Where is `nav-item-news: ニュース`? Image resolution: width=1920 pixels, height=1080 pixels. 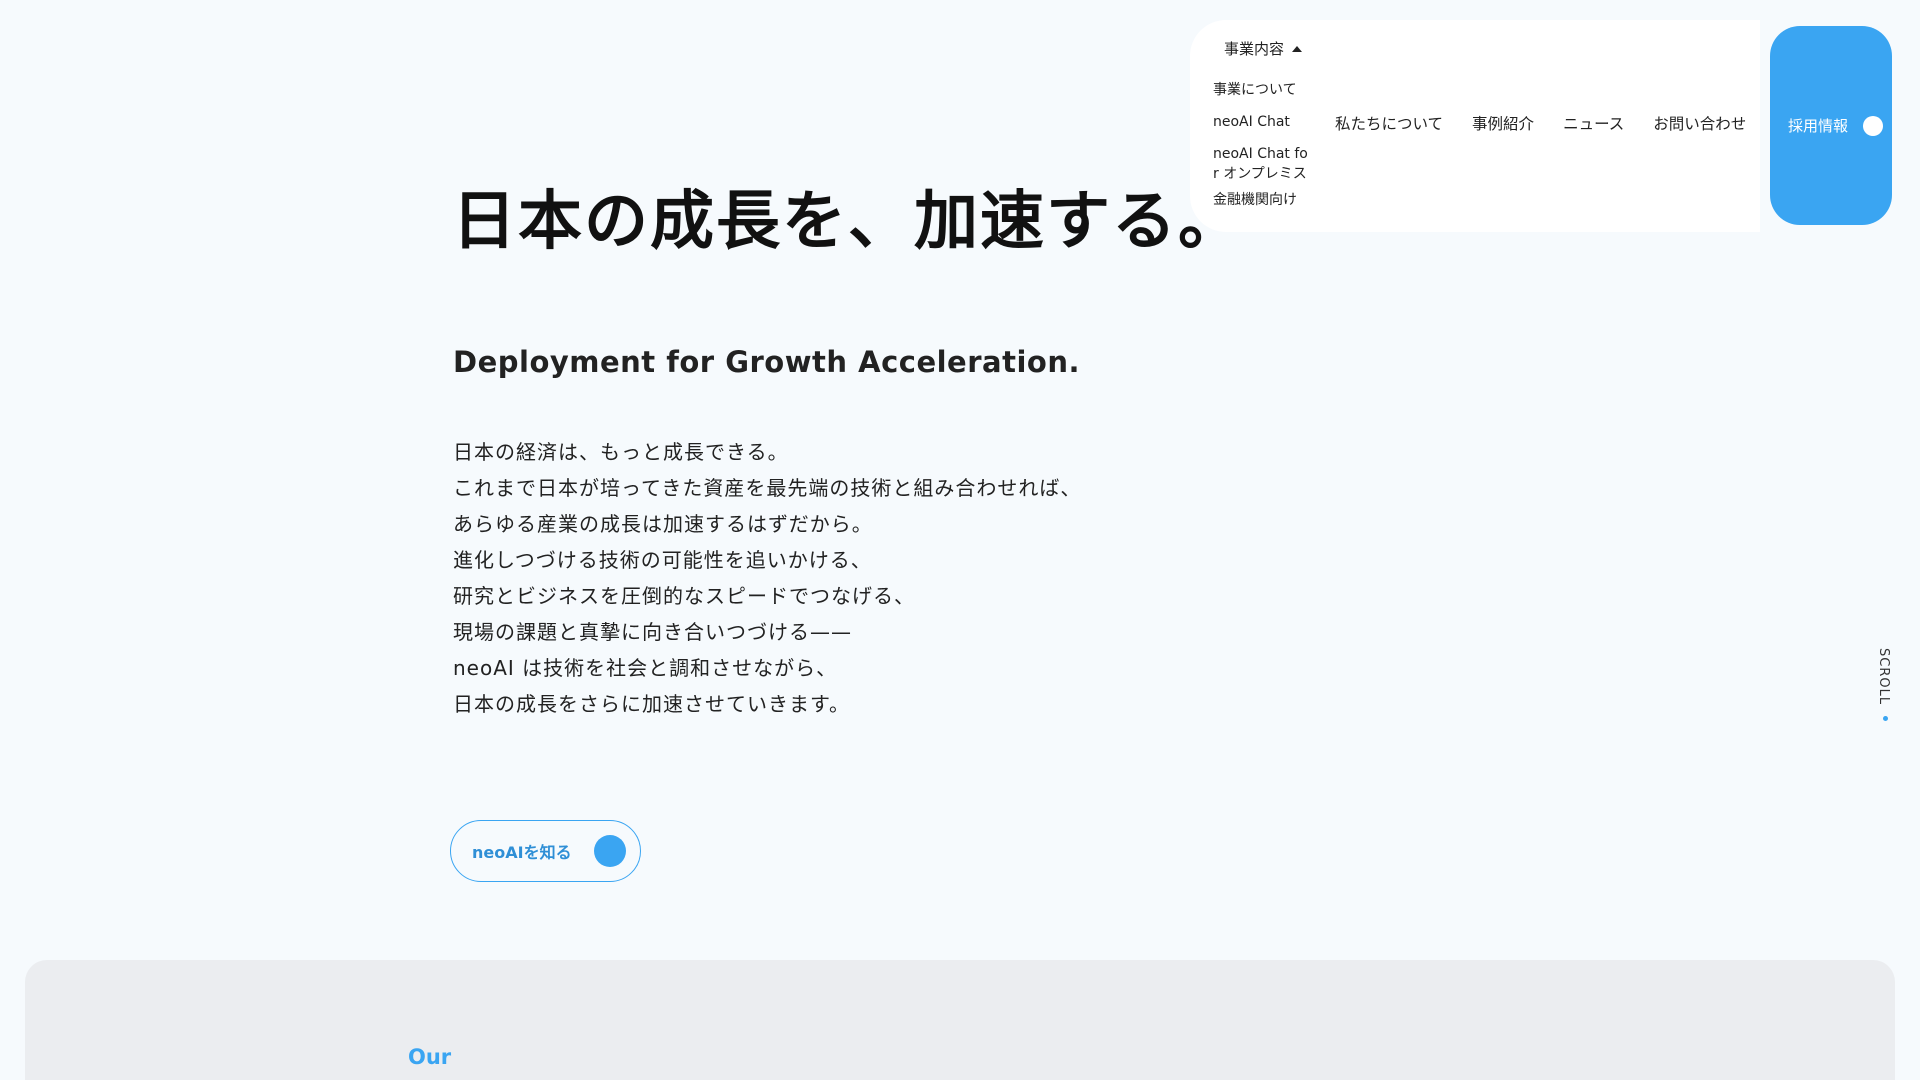
nav-item-news: ニュース is located at coordinates (1593, 123).